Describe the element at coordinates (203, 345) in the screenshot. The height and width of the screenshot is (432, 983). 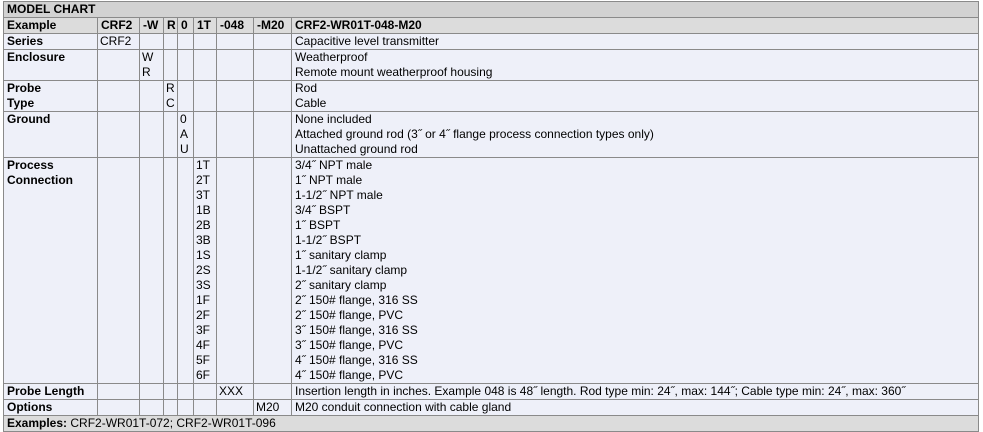
I see `code-value: 4F` at that location.